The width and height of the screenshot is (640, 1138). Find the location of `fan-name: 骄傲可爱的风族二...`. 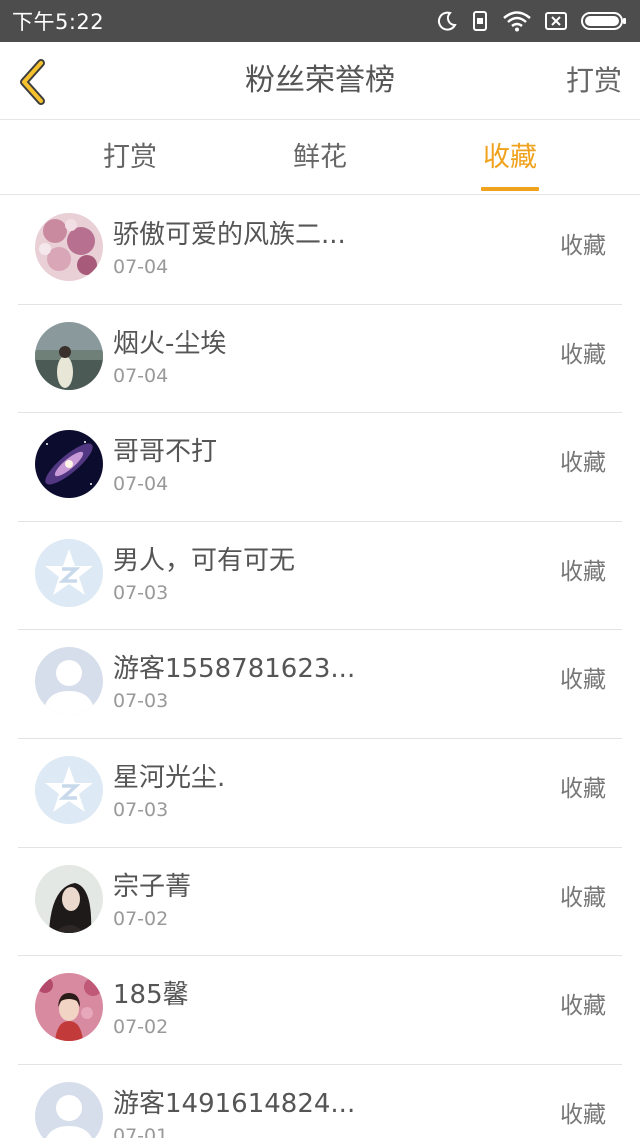

fan-name: 骄傲可爱的风族二... is located at coordinates (229, 235).